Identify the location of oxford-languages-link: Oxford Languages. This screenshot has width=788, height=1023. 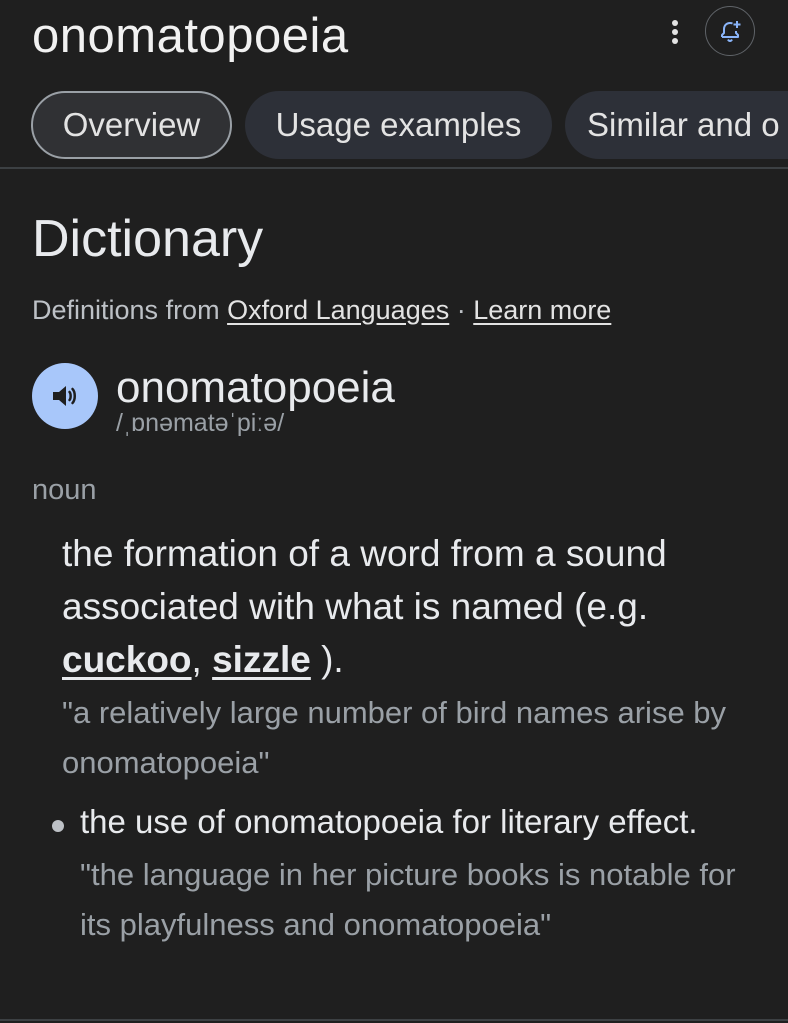
(338, 310).